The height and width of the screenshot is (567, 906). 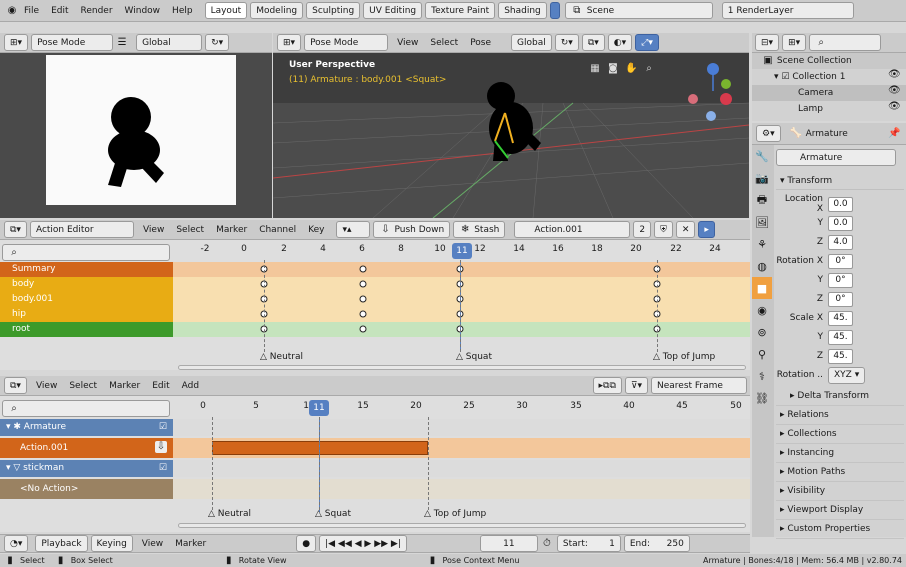 What do you see at coordinates (231, 230) in the screenshot?
I see `ae-menu-marker: Marker` at bounding box center [231, 230].